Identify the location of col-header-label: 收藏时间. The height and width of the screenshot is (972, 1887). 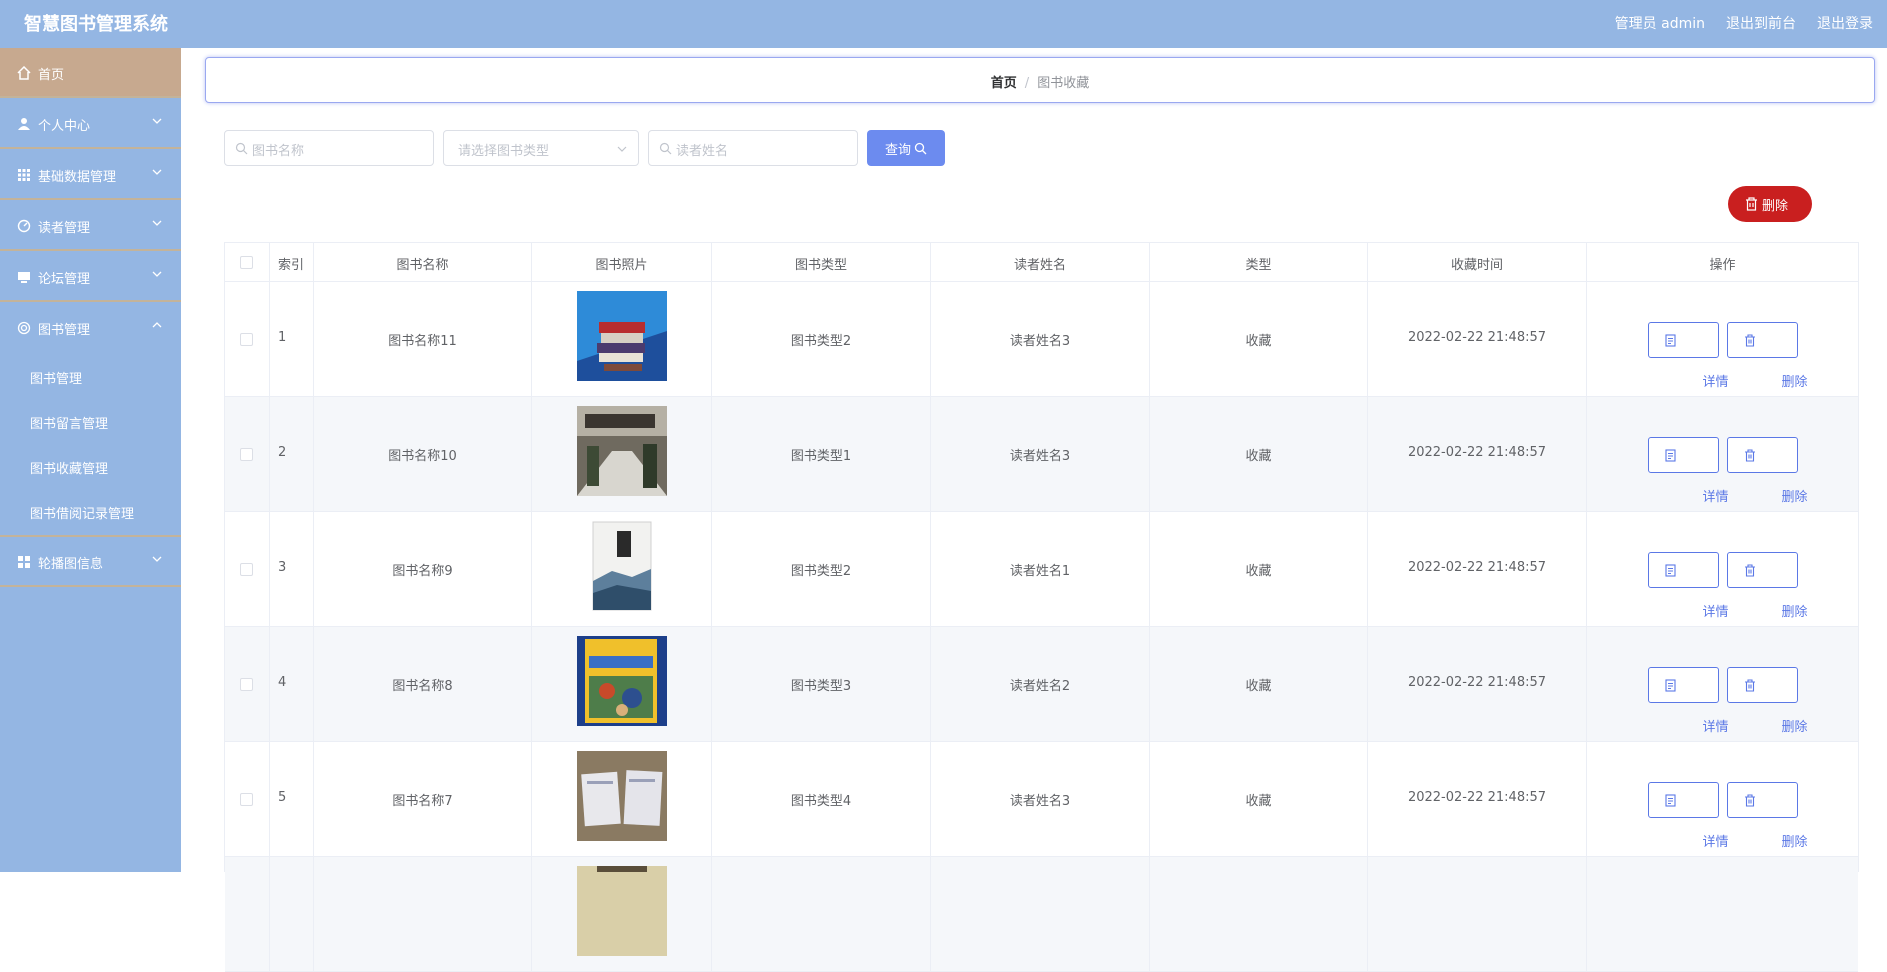
(1476, 265).